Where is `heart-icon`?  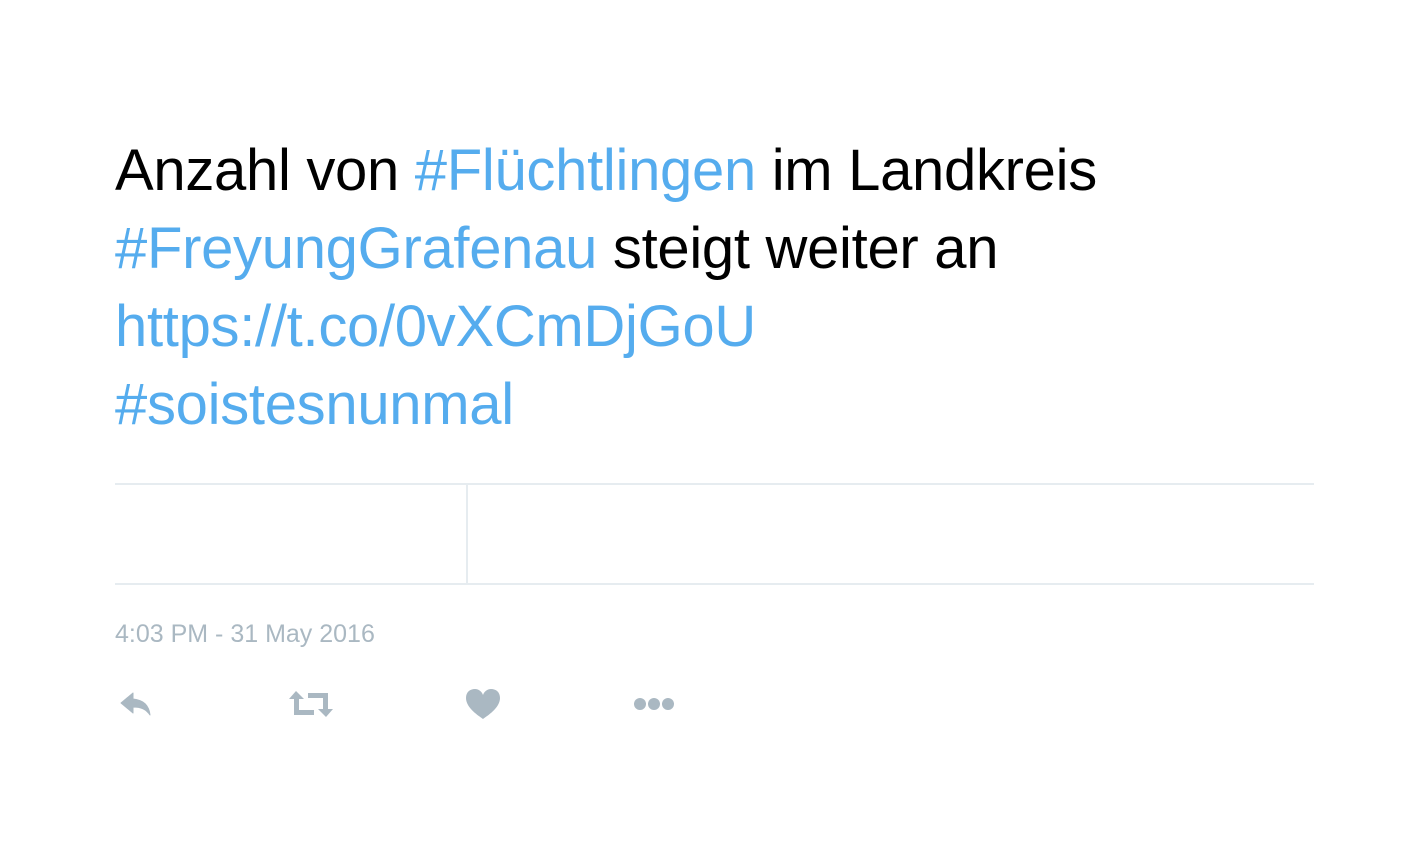 heart-icon is located at coordinates (483, 704).